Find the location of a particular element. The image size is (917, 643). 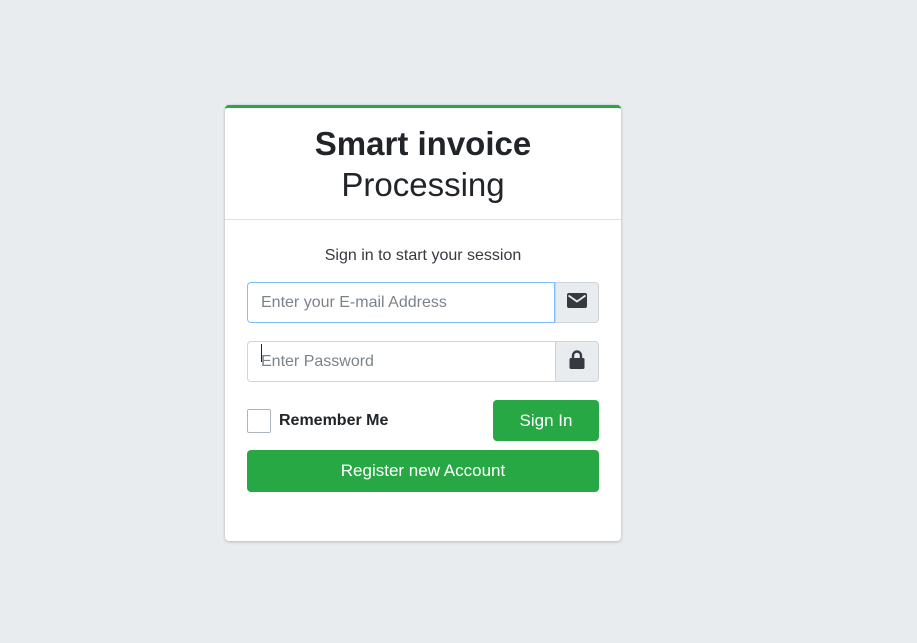

email-input-group is located at coordinates (423, 302).